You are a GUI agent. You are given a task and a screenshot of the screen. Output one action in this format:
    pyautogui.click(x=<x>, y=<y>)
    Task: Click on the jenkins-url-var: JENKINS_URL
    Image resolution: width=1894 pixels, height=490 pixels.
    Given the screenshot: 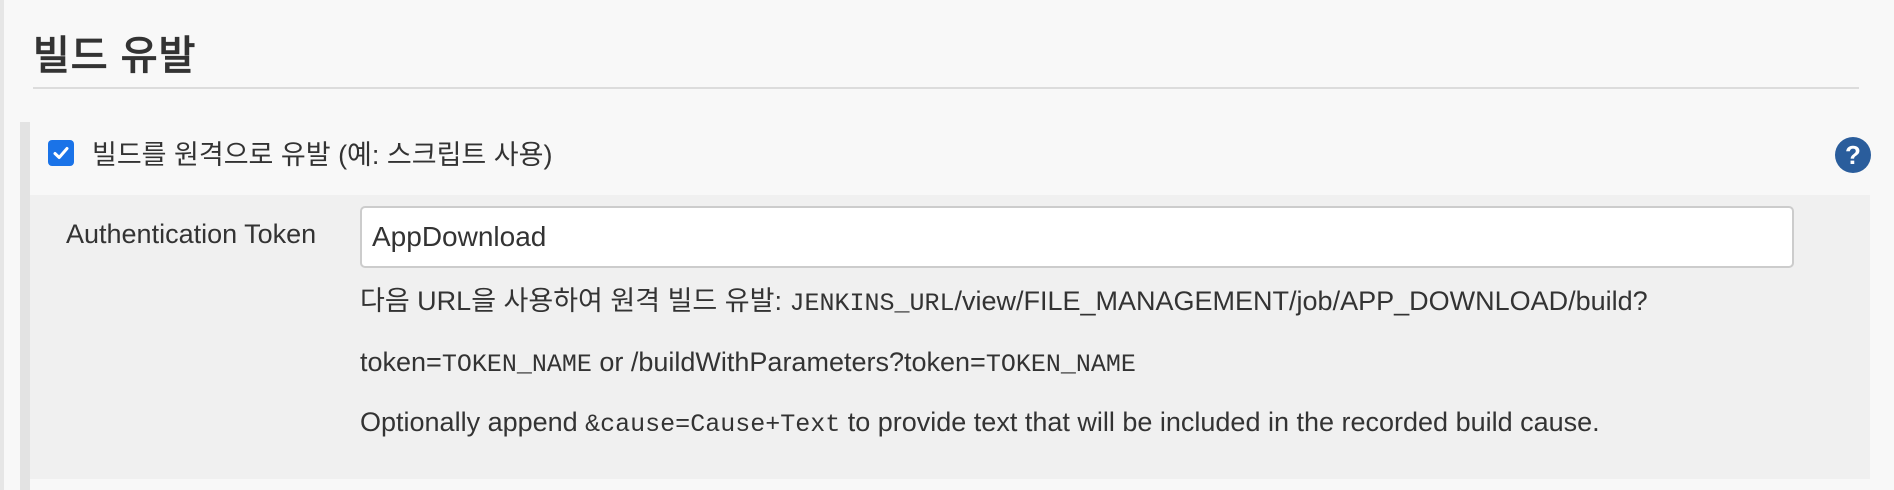 What is the action you would take?
    pyautogui.click(x=872, y=303)
    